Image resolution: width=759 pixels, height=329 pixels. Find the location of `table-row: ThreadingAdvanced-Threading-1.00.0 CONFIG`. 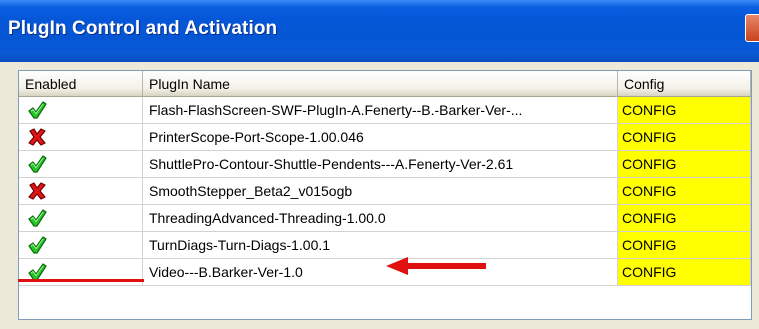

table-row: ThreadingAdvanced-Threading-1.00.0 CONFIG is located at coordinates (385, 218).